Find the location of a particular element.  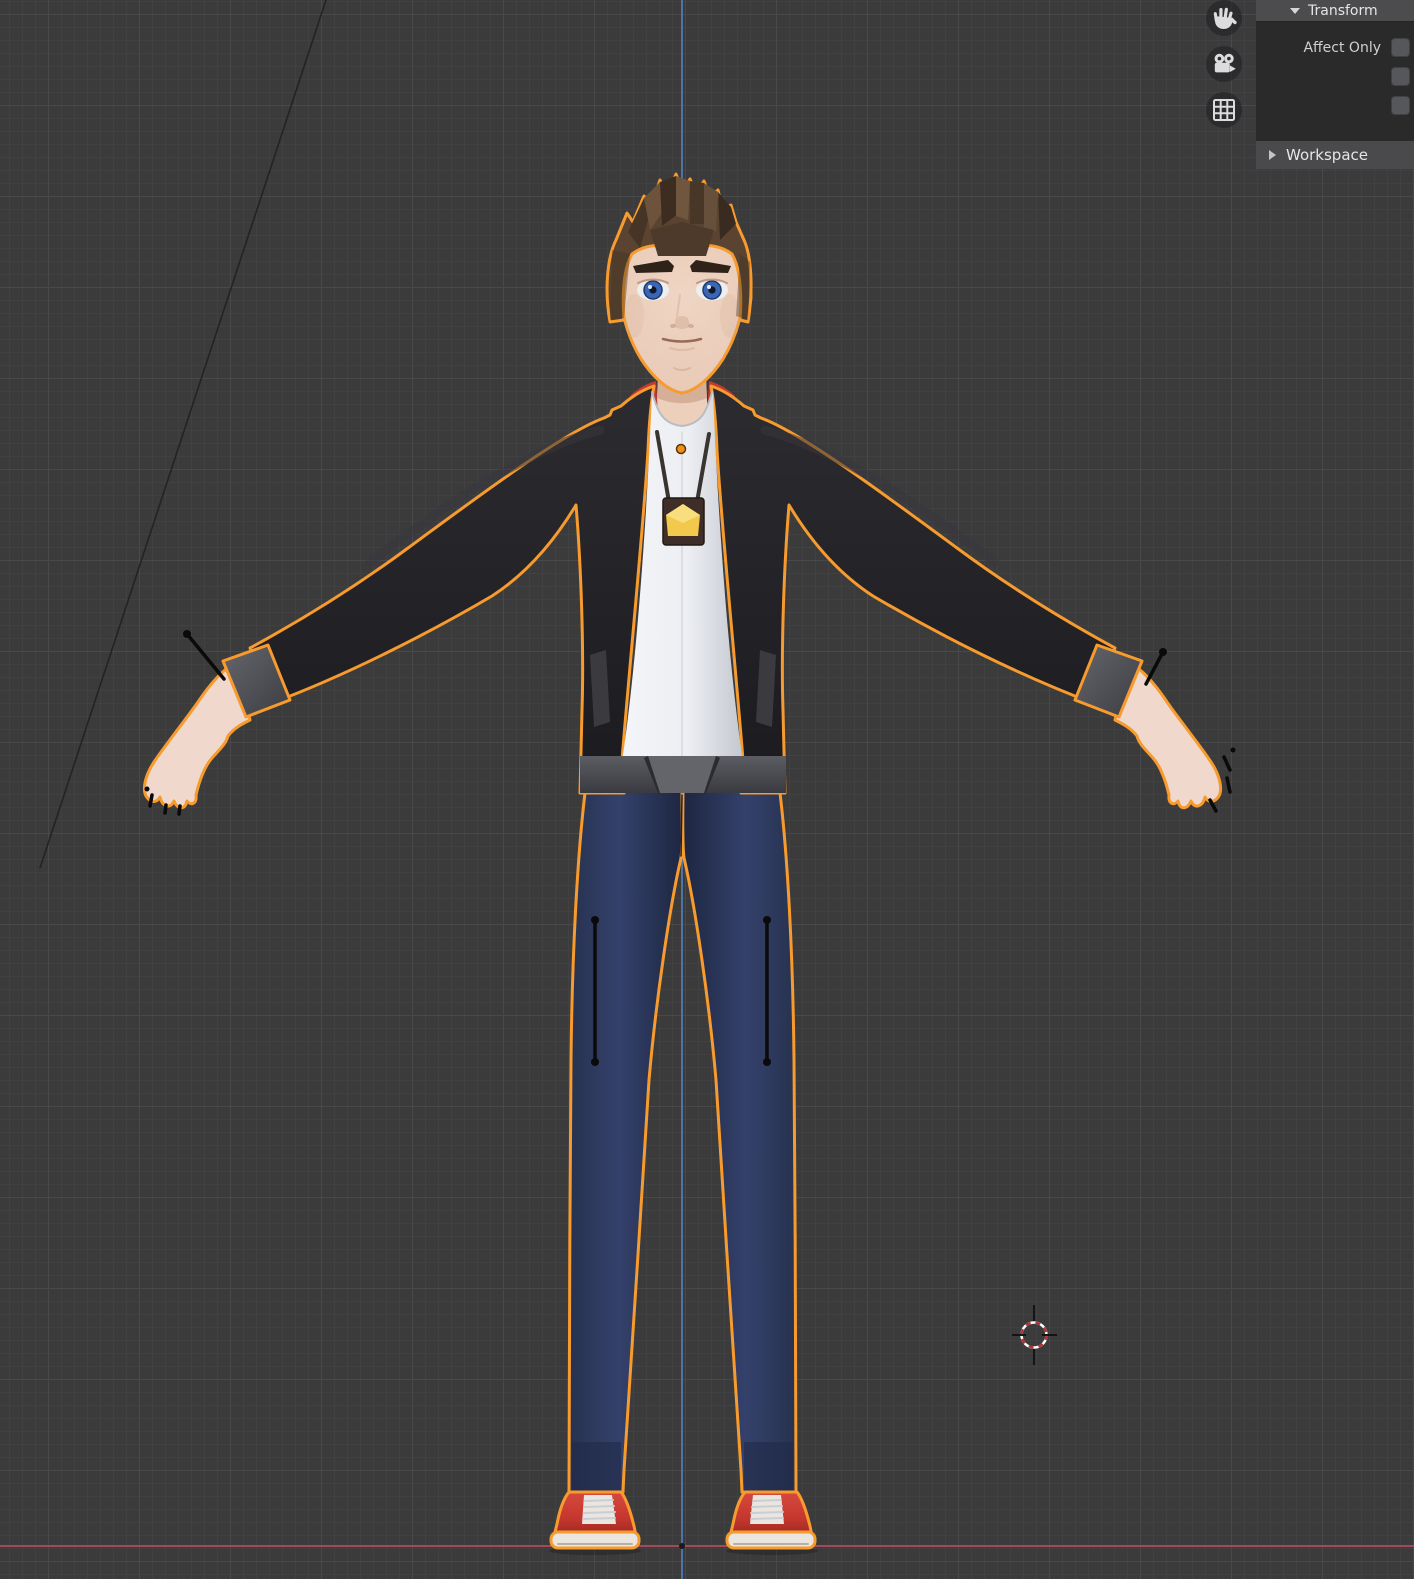

right-shoe is located at coordinates (771, 1522).